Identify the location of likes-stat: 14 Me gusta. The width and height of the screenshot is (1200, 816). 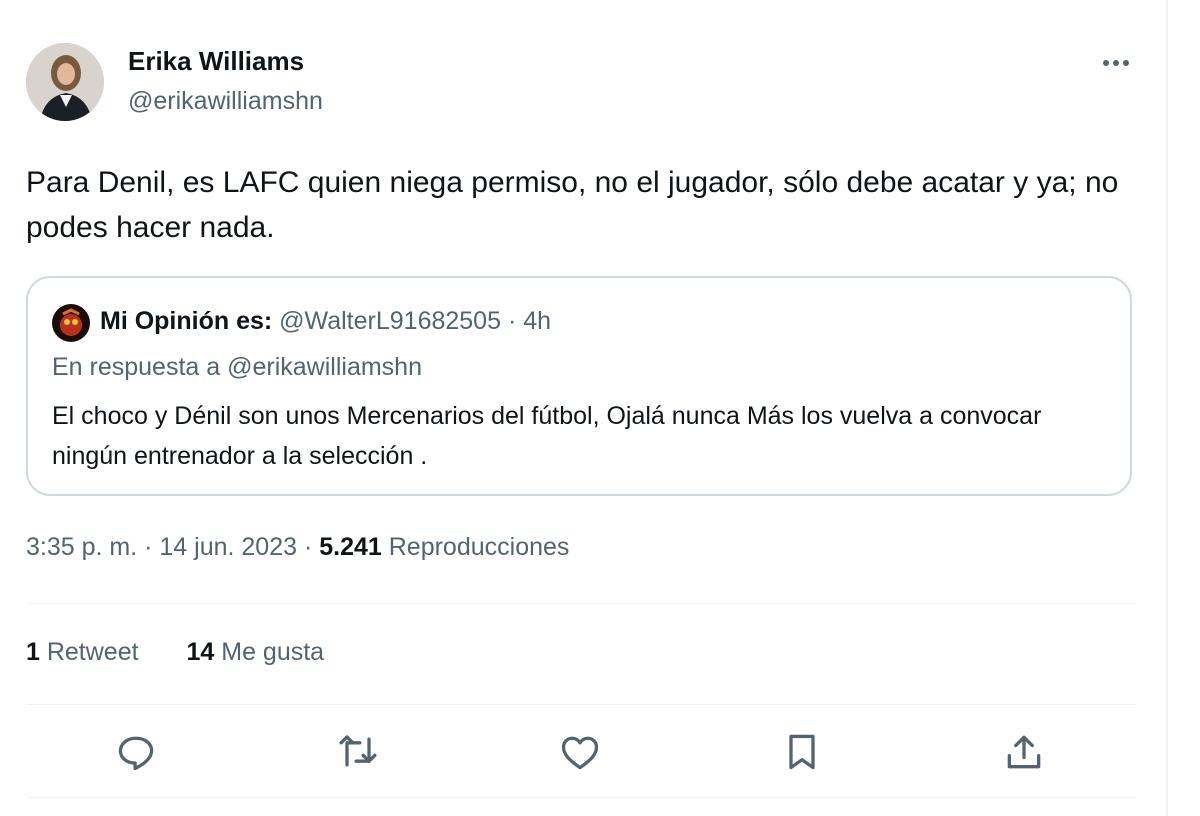
(255, 652).